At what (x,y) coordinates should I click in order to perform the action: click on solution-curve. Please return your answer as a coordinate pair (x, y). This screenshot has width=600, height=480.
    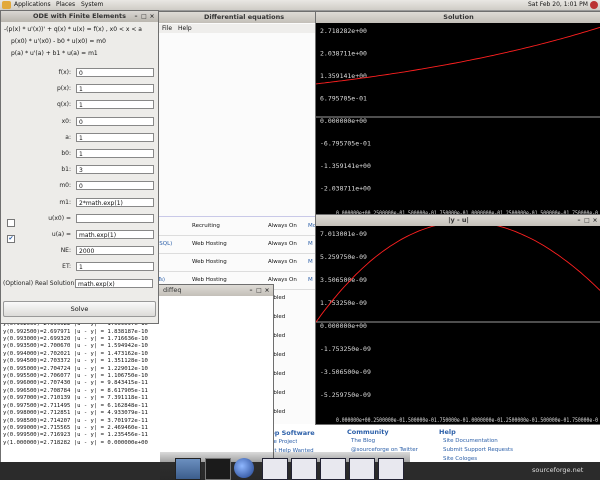
    Looking at the image, I should click on (458, 274).